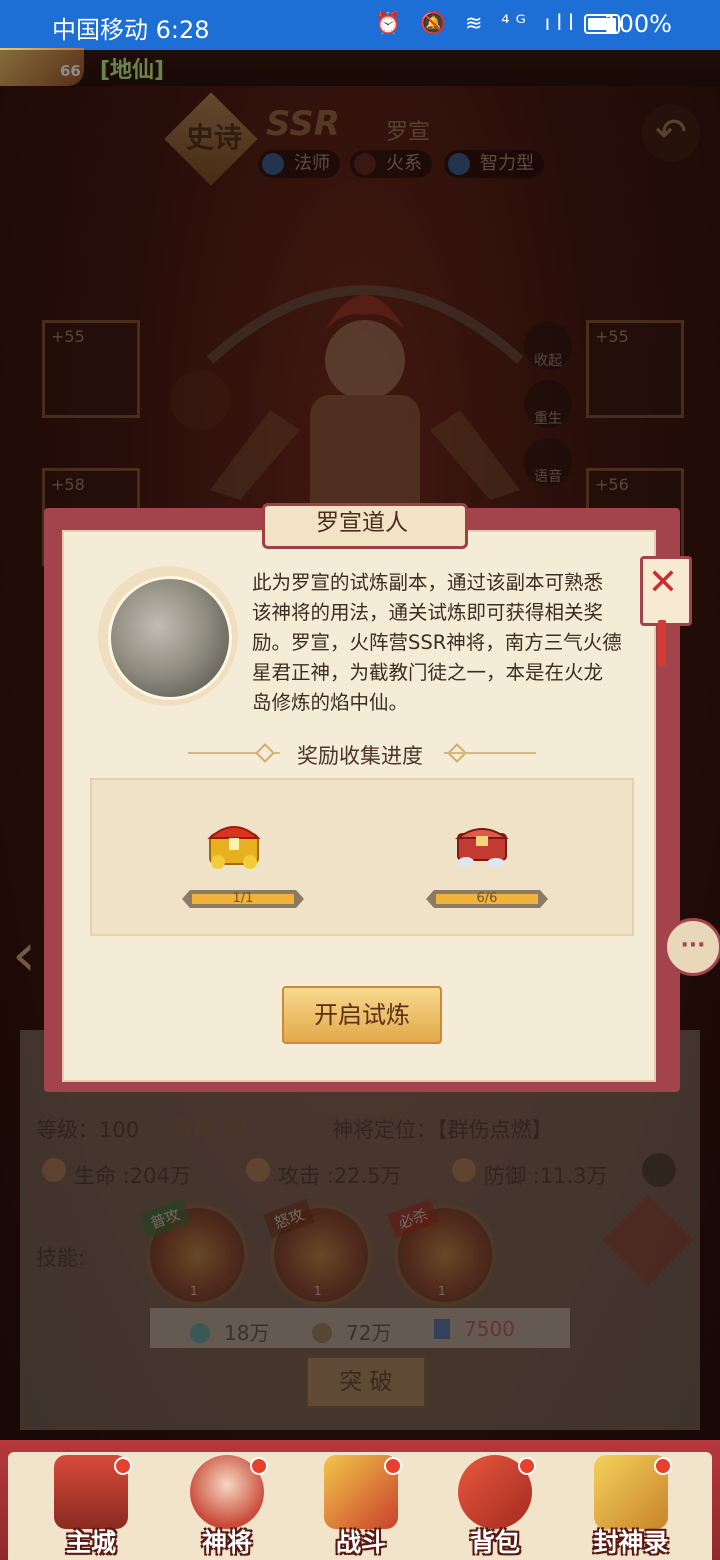  Describe the element at coordinates (495, 1507) in the screenshot. I see `nav-backpack: 背包` at that location.